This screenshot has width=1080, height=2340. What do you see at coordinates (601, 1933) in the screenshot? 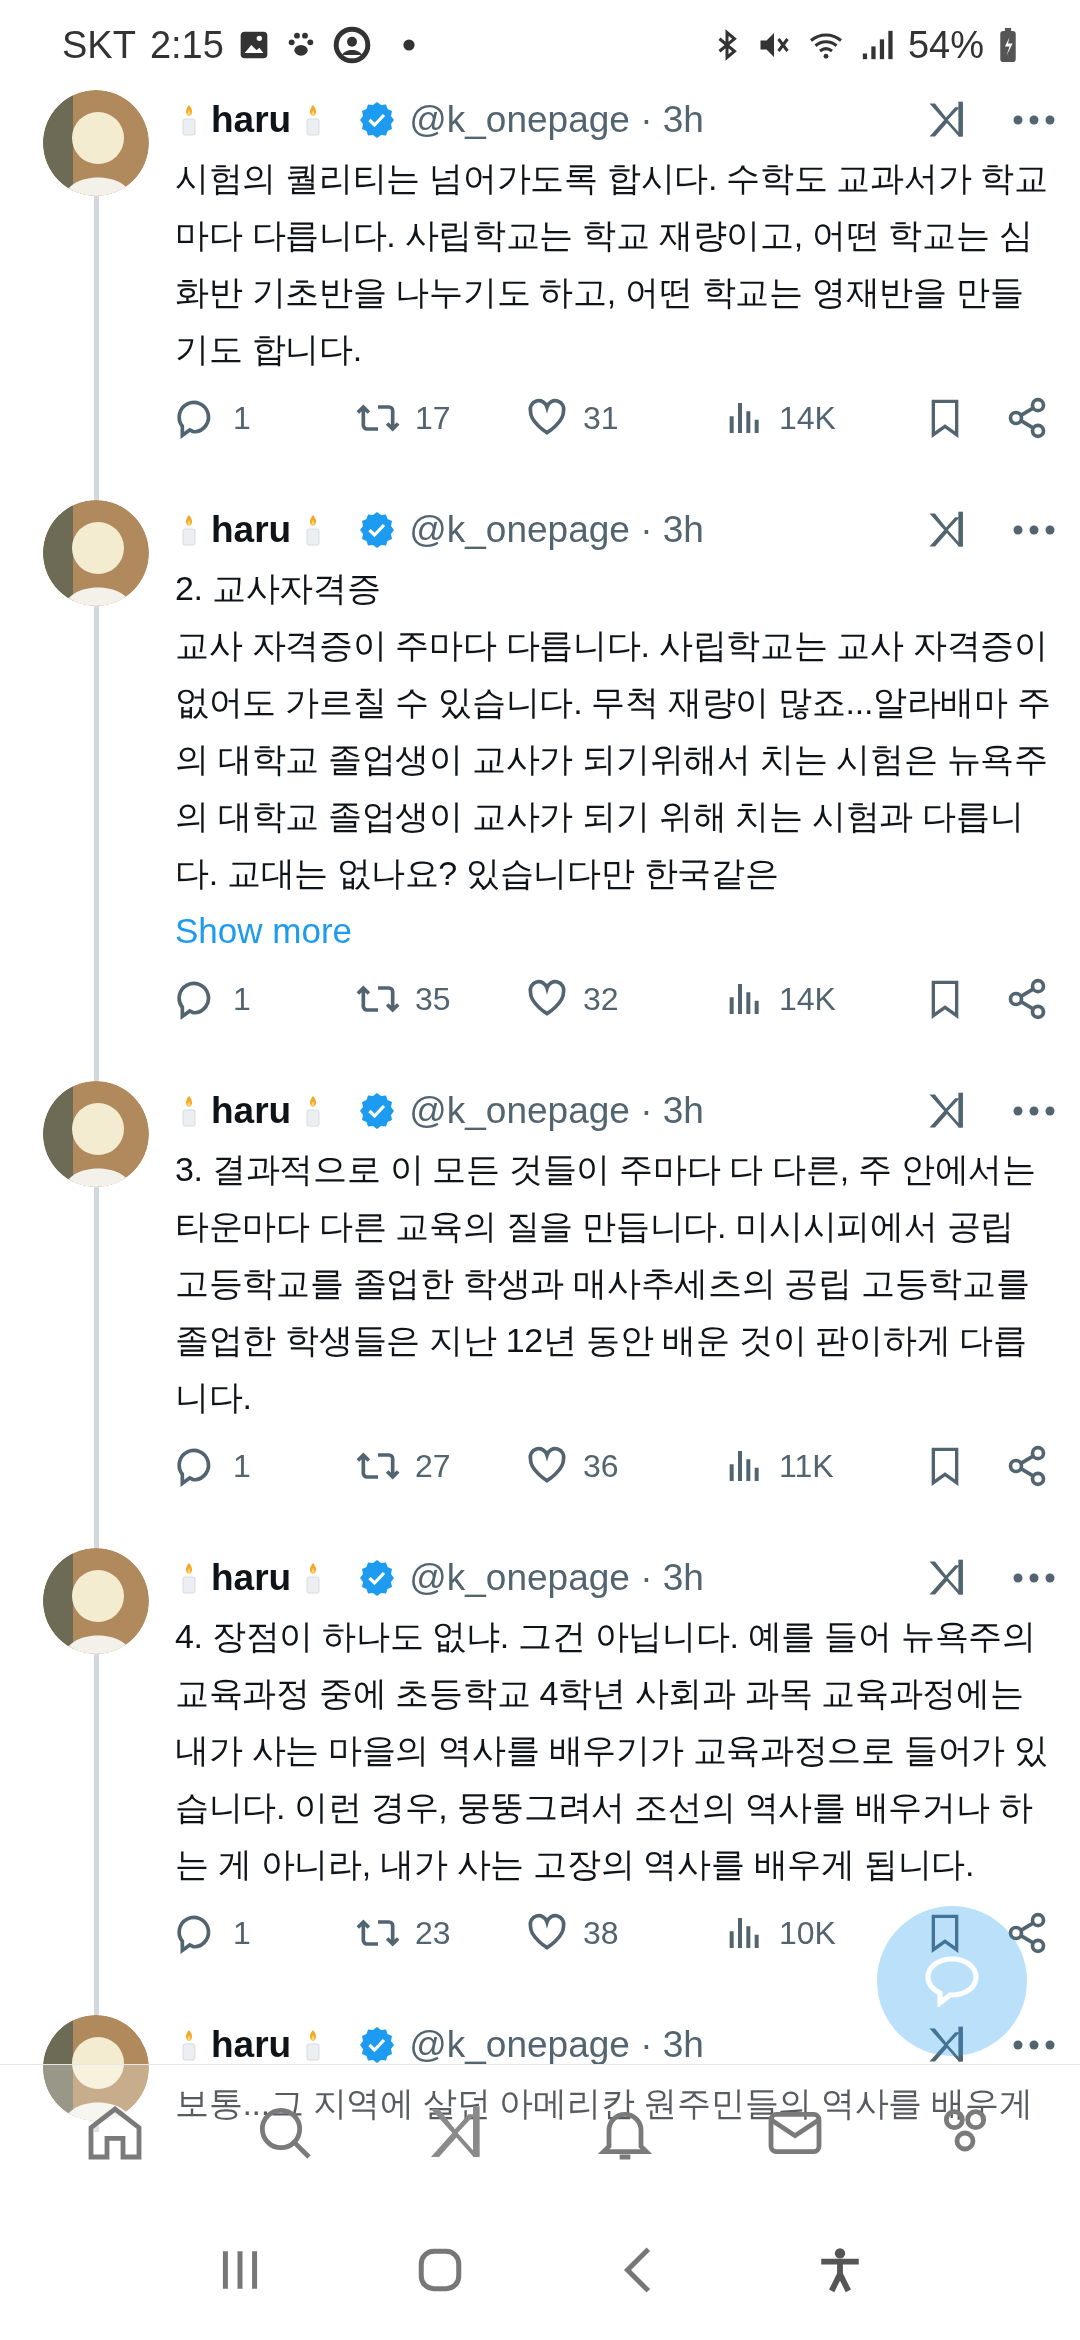
I see `count-text: 38` at bounding box center [601, 1933].